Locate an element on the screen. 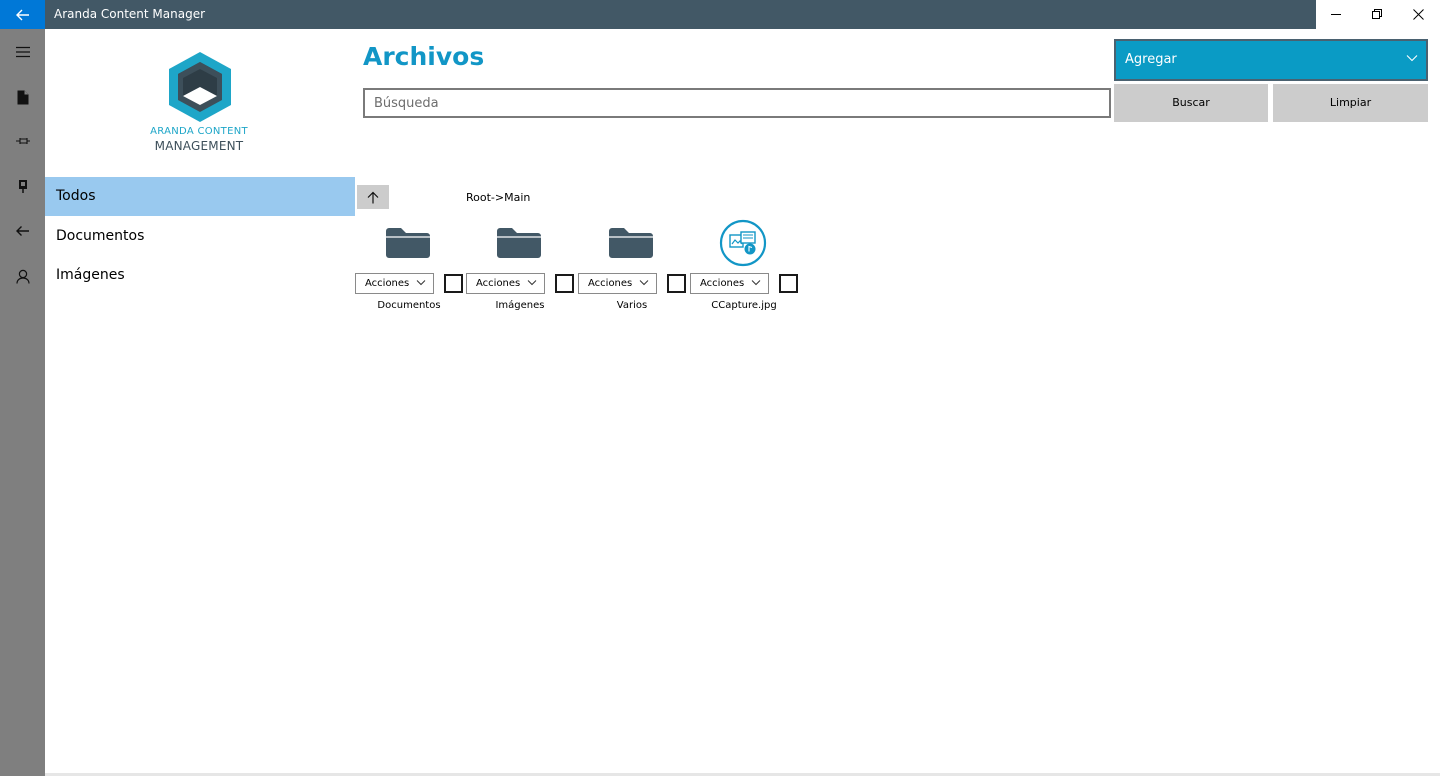 The image size is (1440, 776). nav-item-todos: Todos is located at coordinates (200, 196).